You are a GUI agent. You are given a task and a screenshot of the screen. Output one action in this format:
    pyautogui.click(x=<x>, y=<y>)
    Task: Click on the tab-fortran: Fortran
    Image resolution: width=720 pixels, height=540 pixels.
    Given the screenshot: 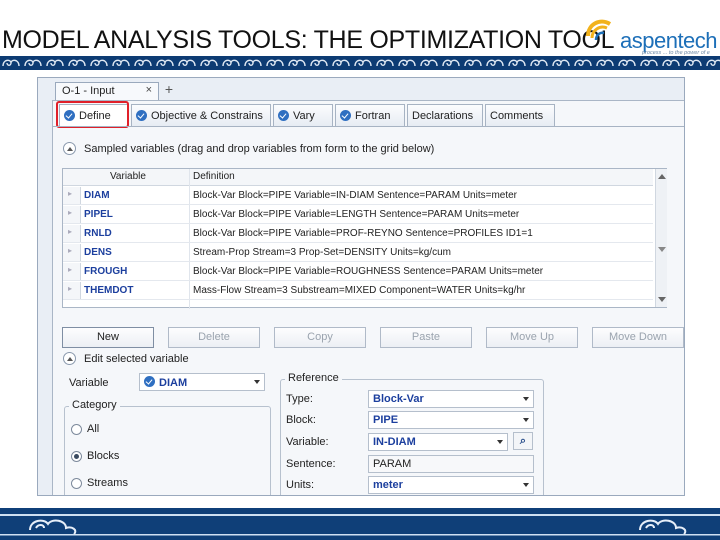 What is the action you would take?
    pyautogui.click(x=370, y=115)
    